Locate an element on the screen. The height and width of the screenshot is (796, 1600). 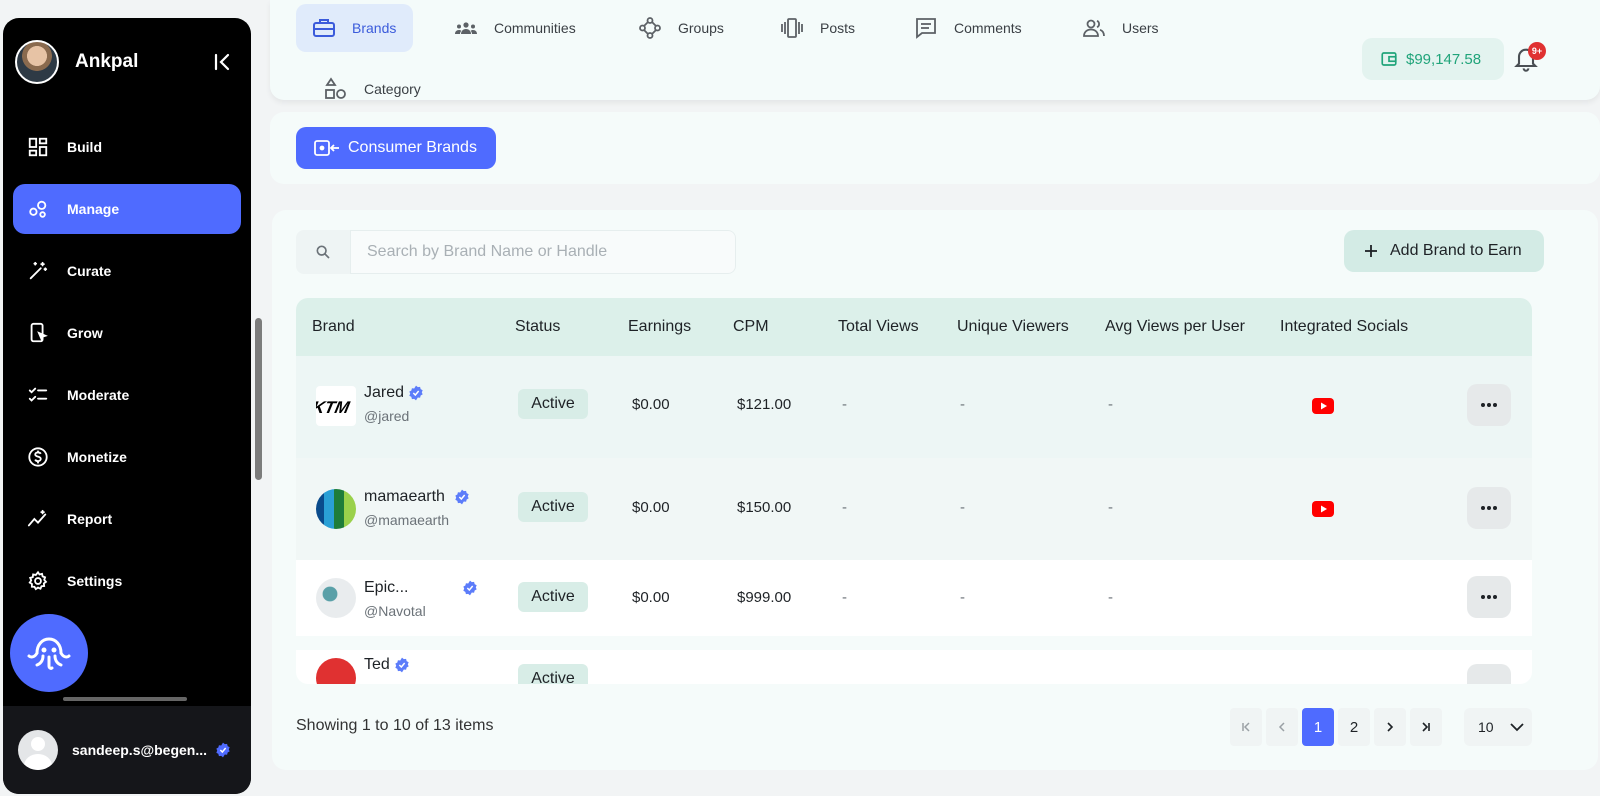
brand-name: mamaearth is located at coordinates (404, 497).